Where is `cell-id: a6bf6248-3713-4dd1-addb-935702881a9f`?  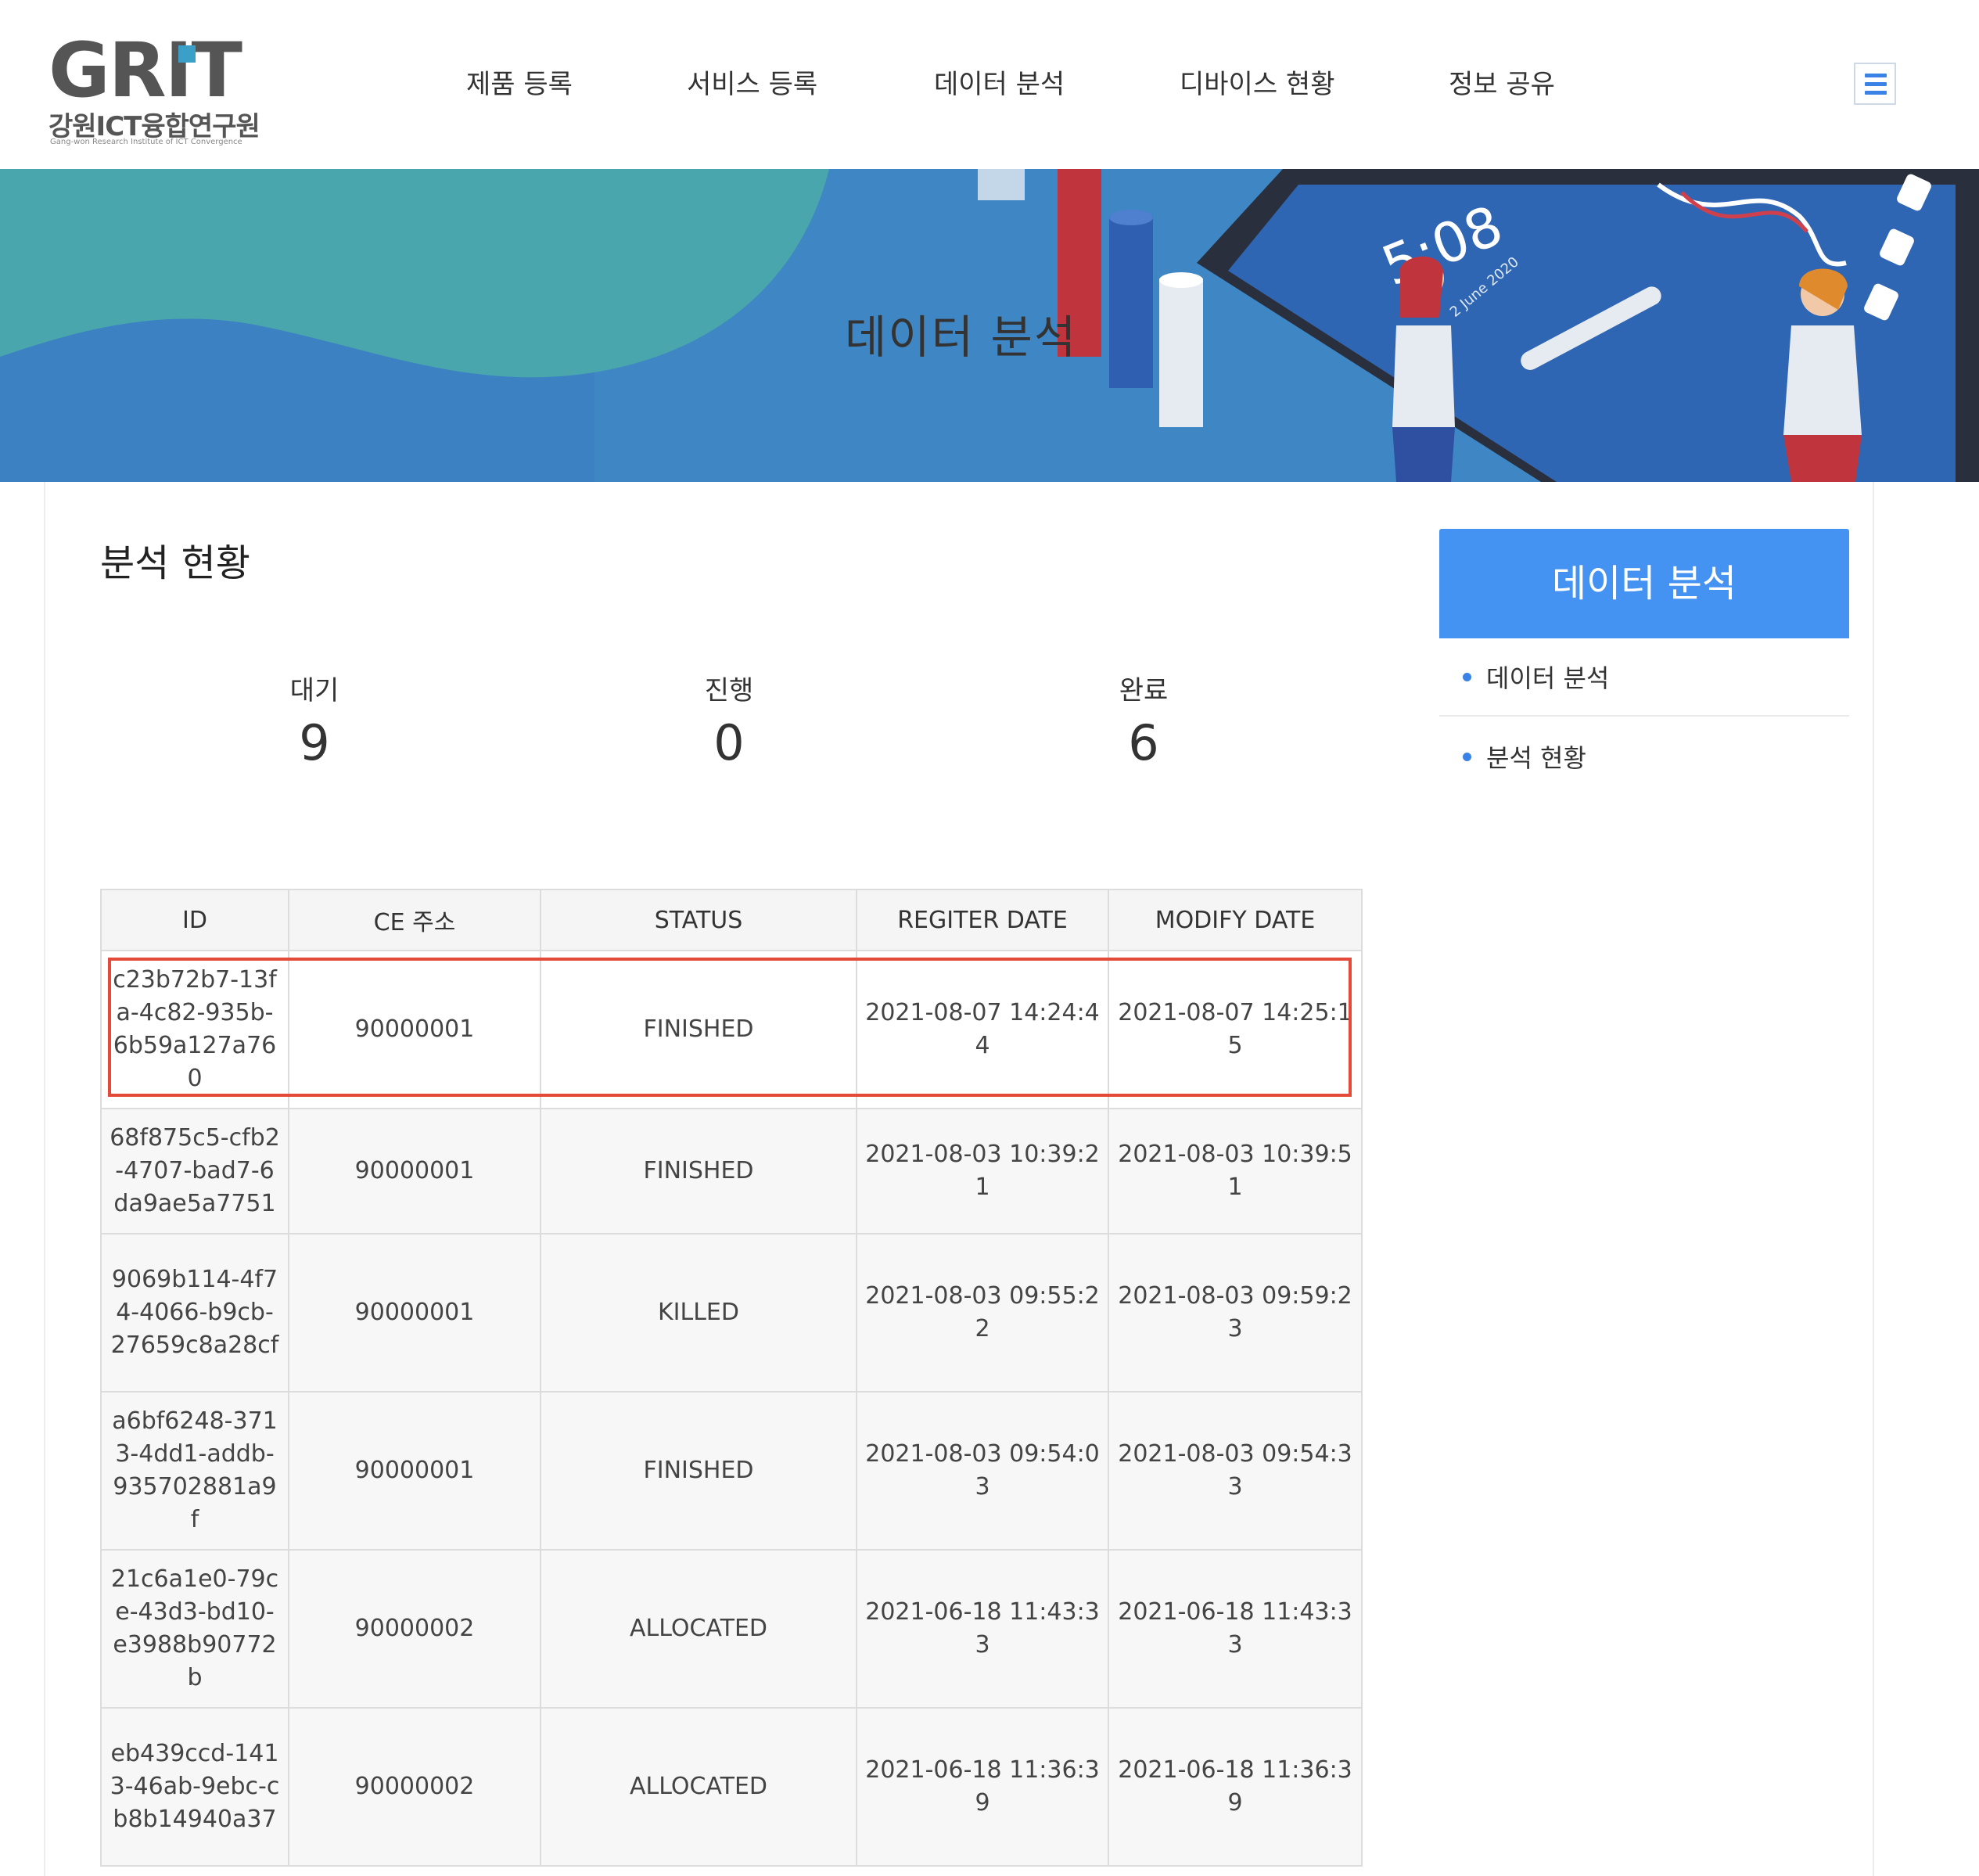
cell-id: a6bf6248-3713-4dd1-addb-935702881a9f is located at coordinates (195, 1471).